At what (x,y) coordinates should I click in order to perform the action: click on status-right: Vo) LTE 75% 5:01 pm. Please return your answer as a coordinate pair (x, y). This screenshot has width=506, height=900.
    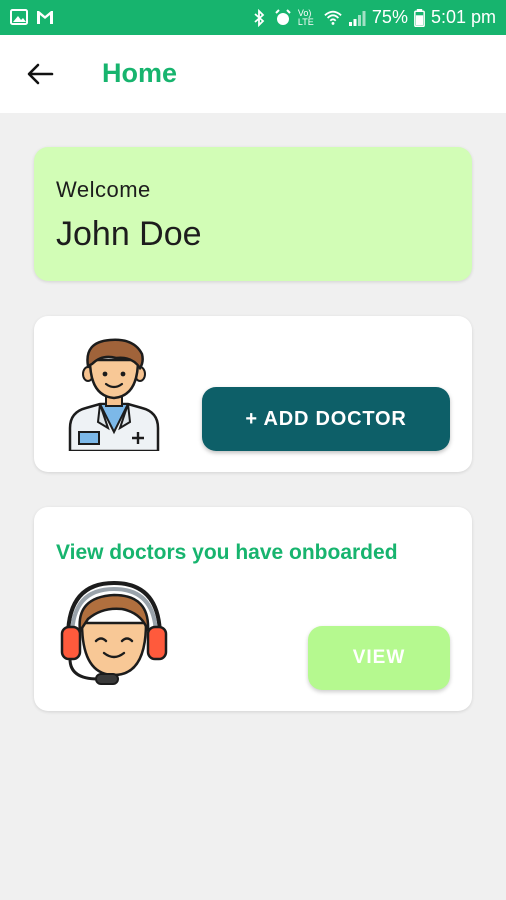
    Looking at the image, I should click on (373, 17).